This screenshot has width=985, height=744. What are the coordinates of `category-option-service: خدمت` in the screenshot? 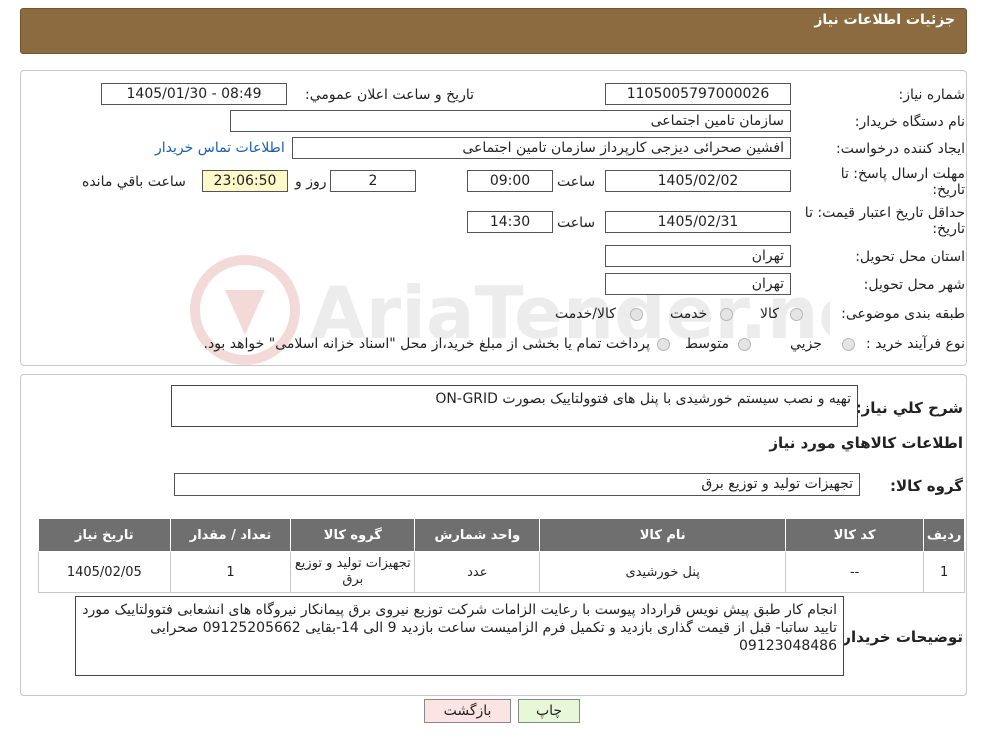 It's located at (689, 314).